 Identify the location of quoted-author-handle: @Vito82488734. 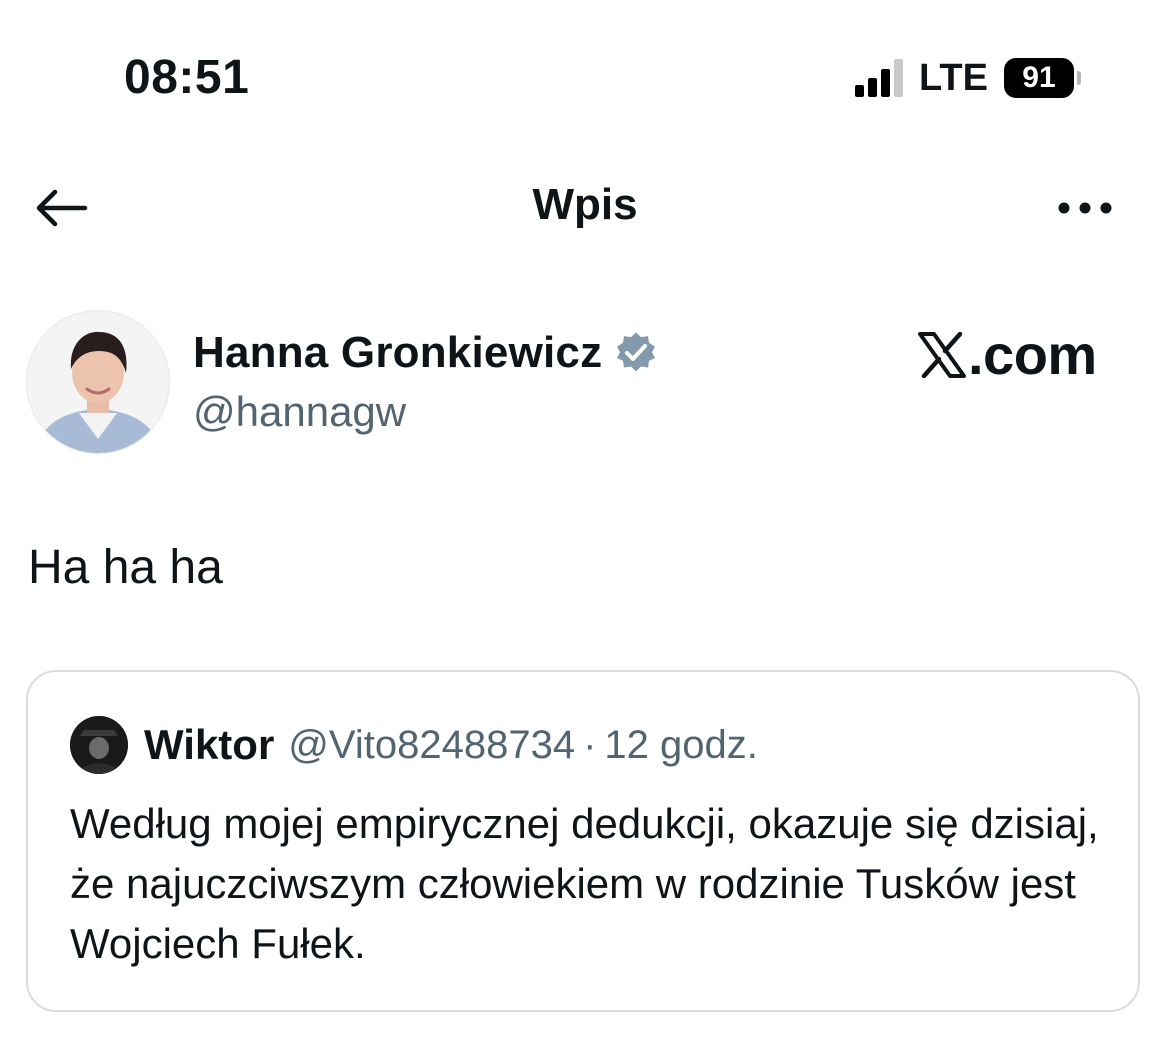
(432, 744).